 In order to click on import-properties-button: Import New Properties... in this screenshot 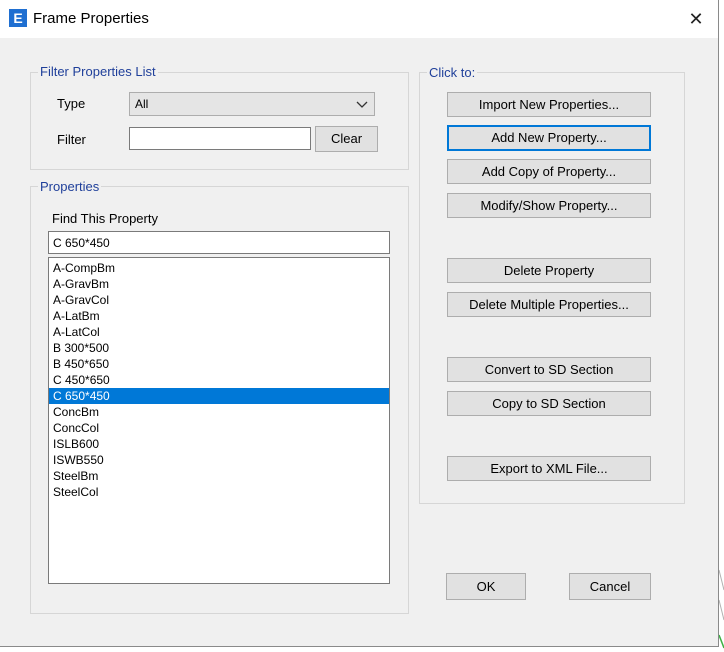, I will do `click(549, 104)`.